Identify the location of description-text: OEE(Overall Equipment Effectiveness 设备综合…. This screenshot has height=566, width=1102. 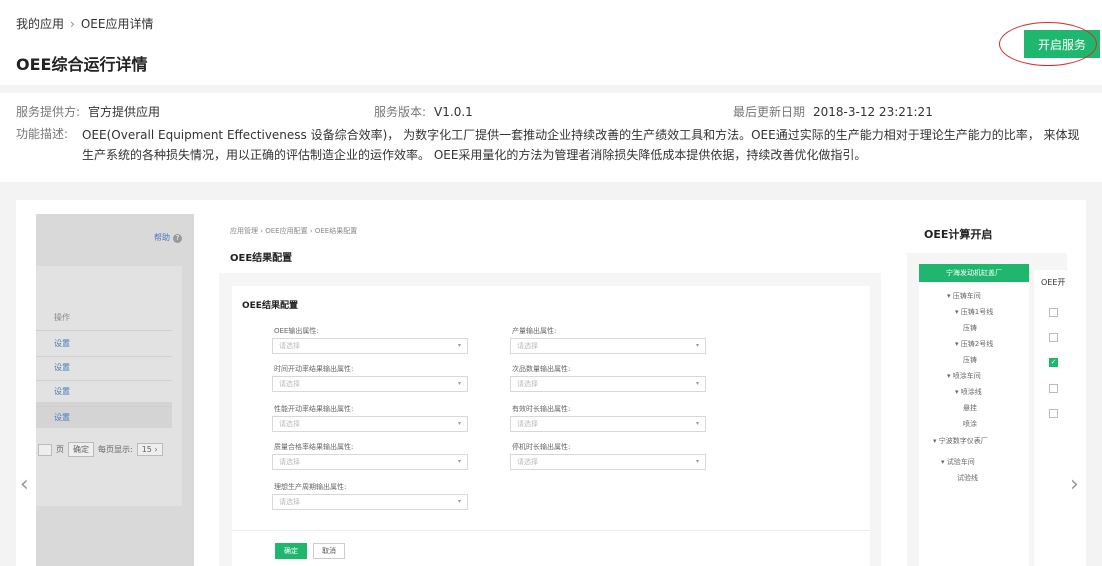
(581, 145).